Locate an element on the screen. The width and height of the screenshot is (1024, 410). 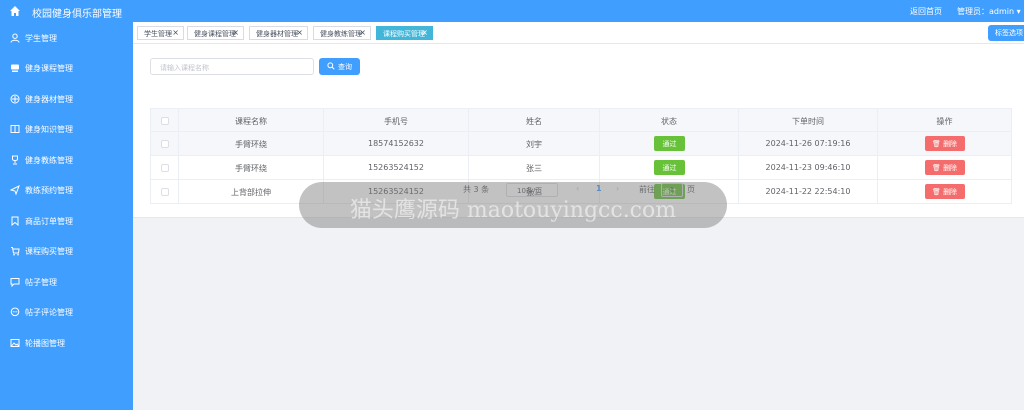
sidebar-item-posts: 帖子管理 is located at coordinates (66, 282).